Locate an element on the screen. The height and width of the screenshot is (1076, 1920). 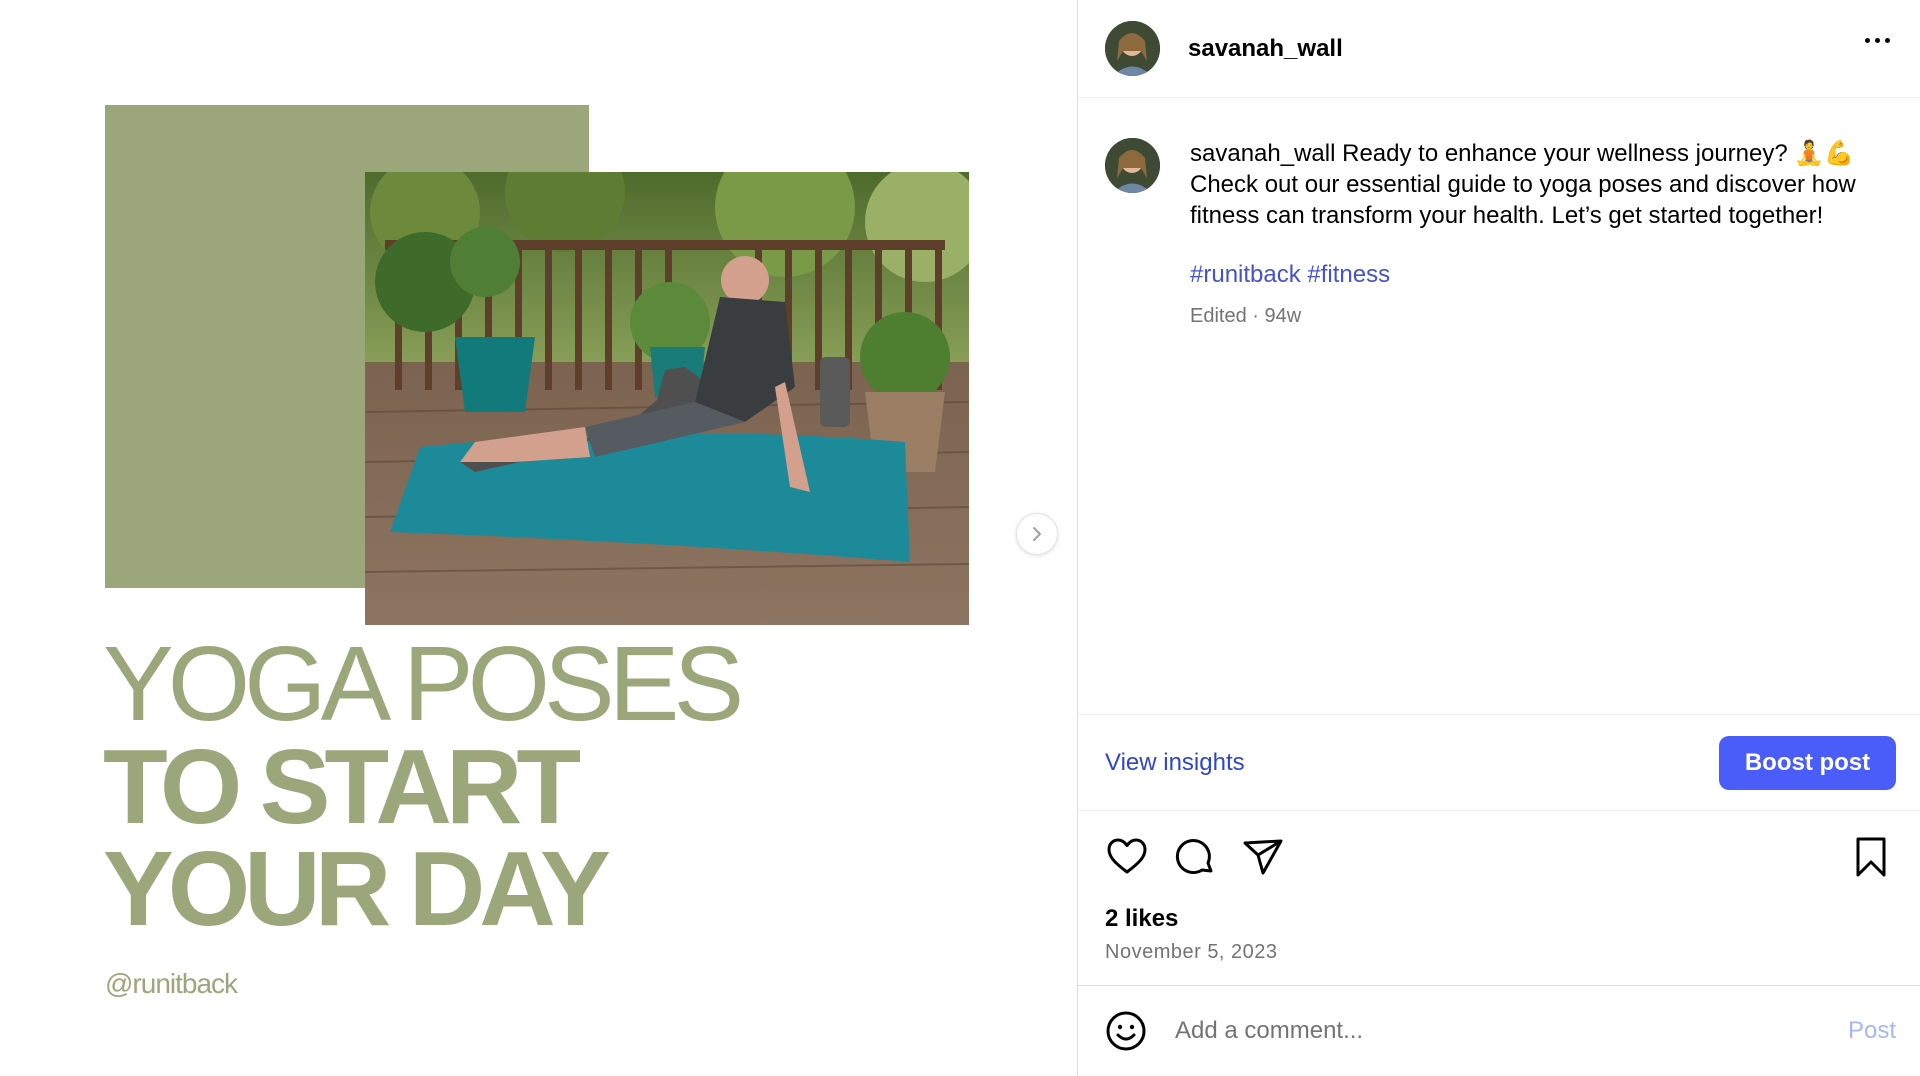
caption-meta: Edited · 94w is located at coordinates (1246, 316).